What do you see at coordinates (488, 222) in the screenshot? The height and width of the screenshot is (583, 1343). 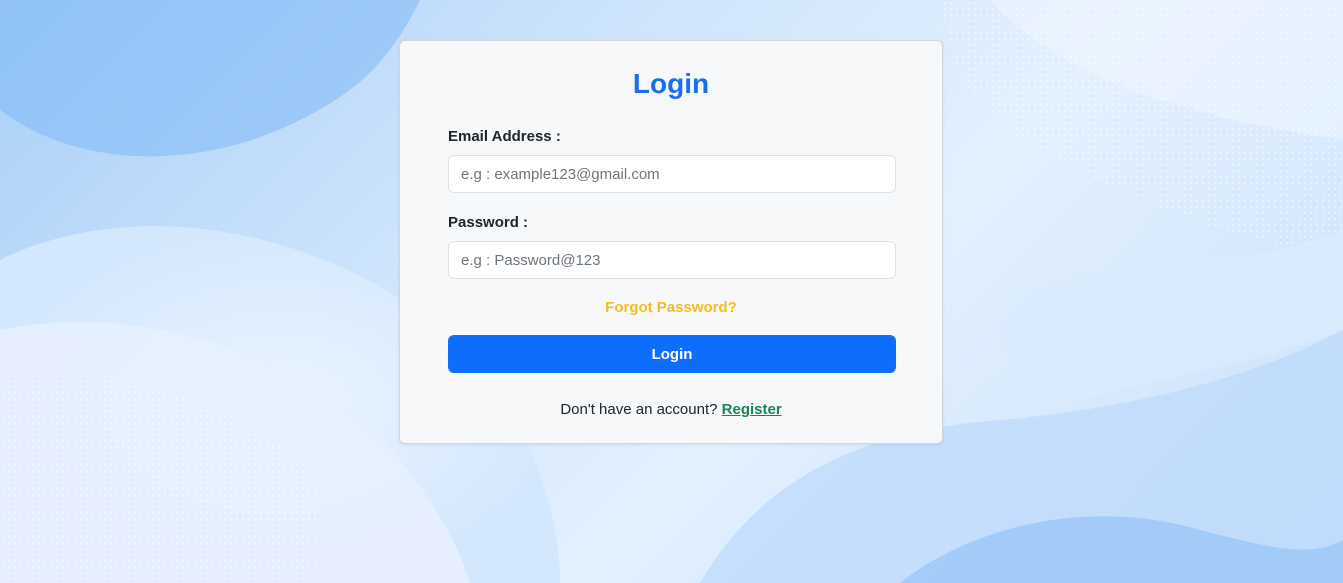 I see `password-label: Password :` at bounding box center [488, 222].